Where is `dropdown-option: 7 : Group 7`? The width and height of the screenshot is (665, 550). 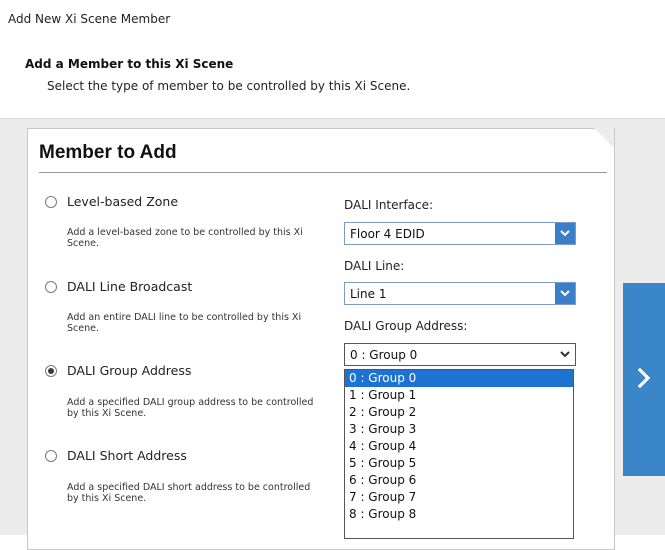 dropdown-option: 7 : Group 7 is located at coordinates (459, 497).